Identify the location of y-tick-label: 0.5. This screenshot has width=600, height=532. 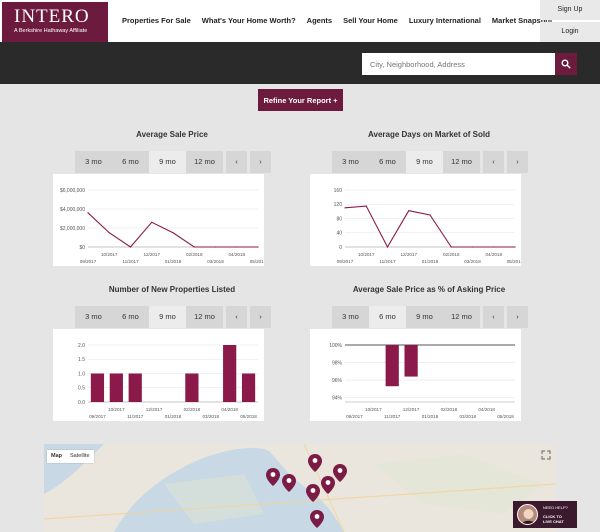
(81, 389).